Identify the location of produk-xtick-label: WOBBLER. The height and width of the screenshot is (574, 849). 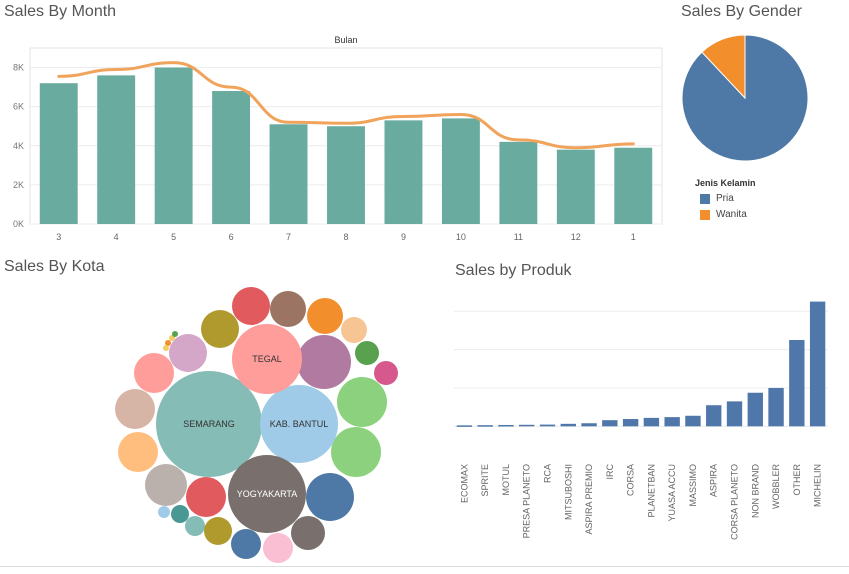
(776, 487).